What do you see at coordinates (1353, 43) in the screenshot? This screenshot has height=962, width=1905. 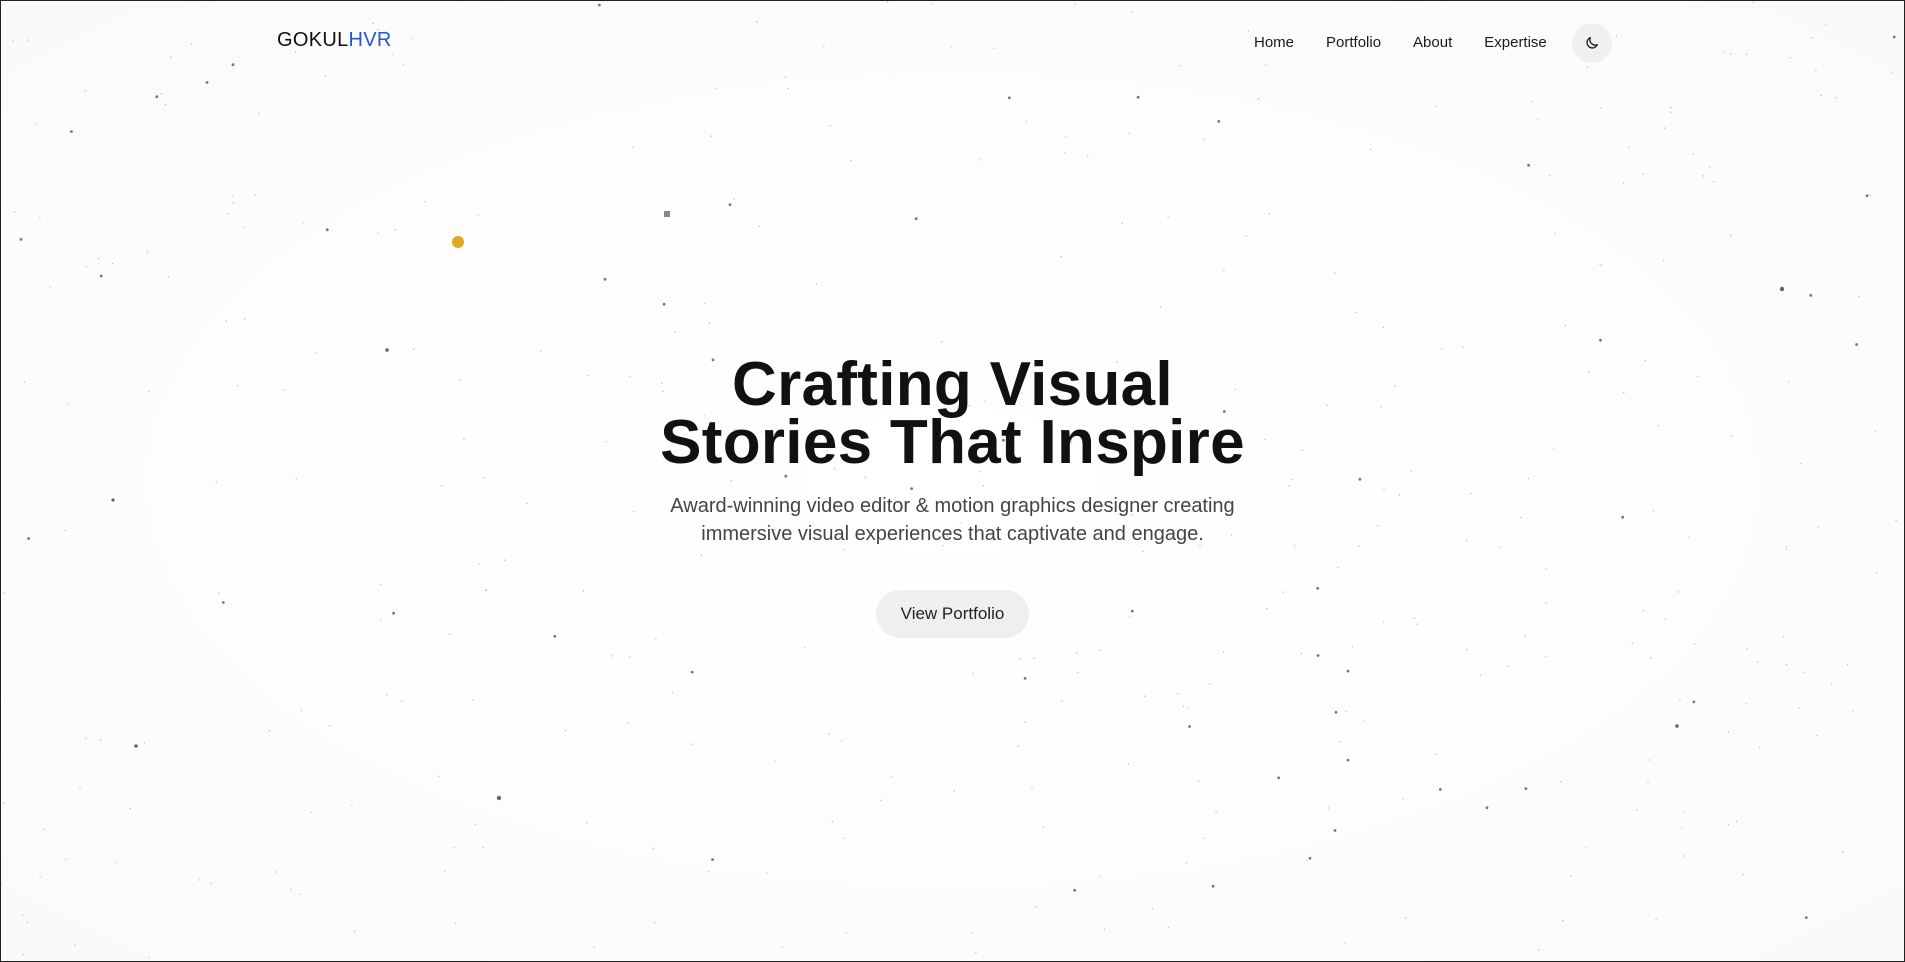 I see `nav-portfolio: Portfolio` at bounding box center [1353, 43].